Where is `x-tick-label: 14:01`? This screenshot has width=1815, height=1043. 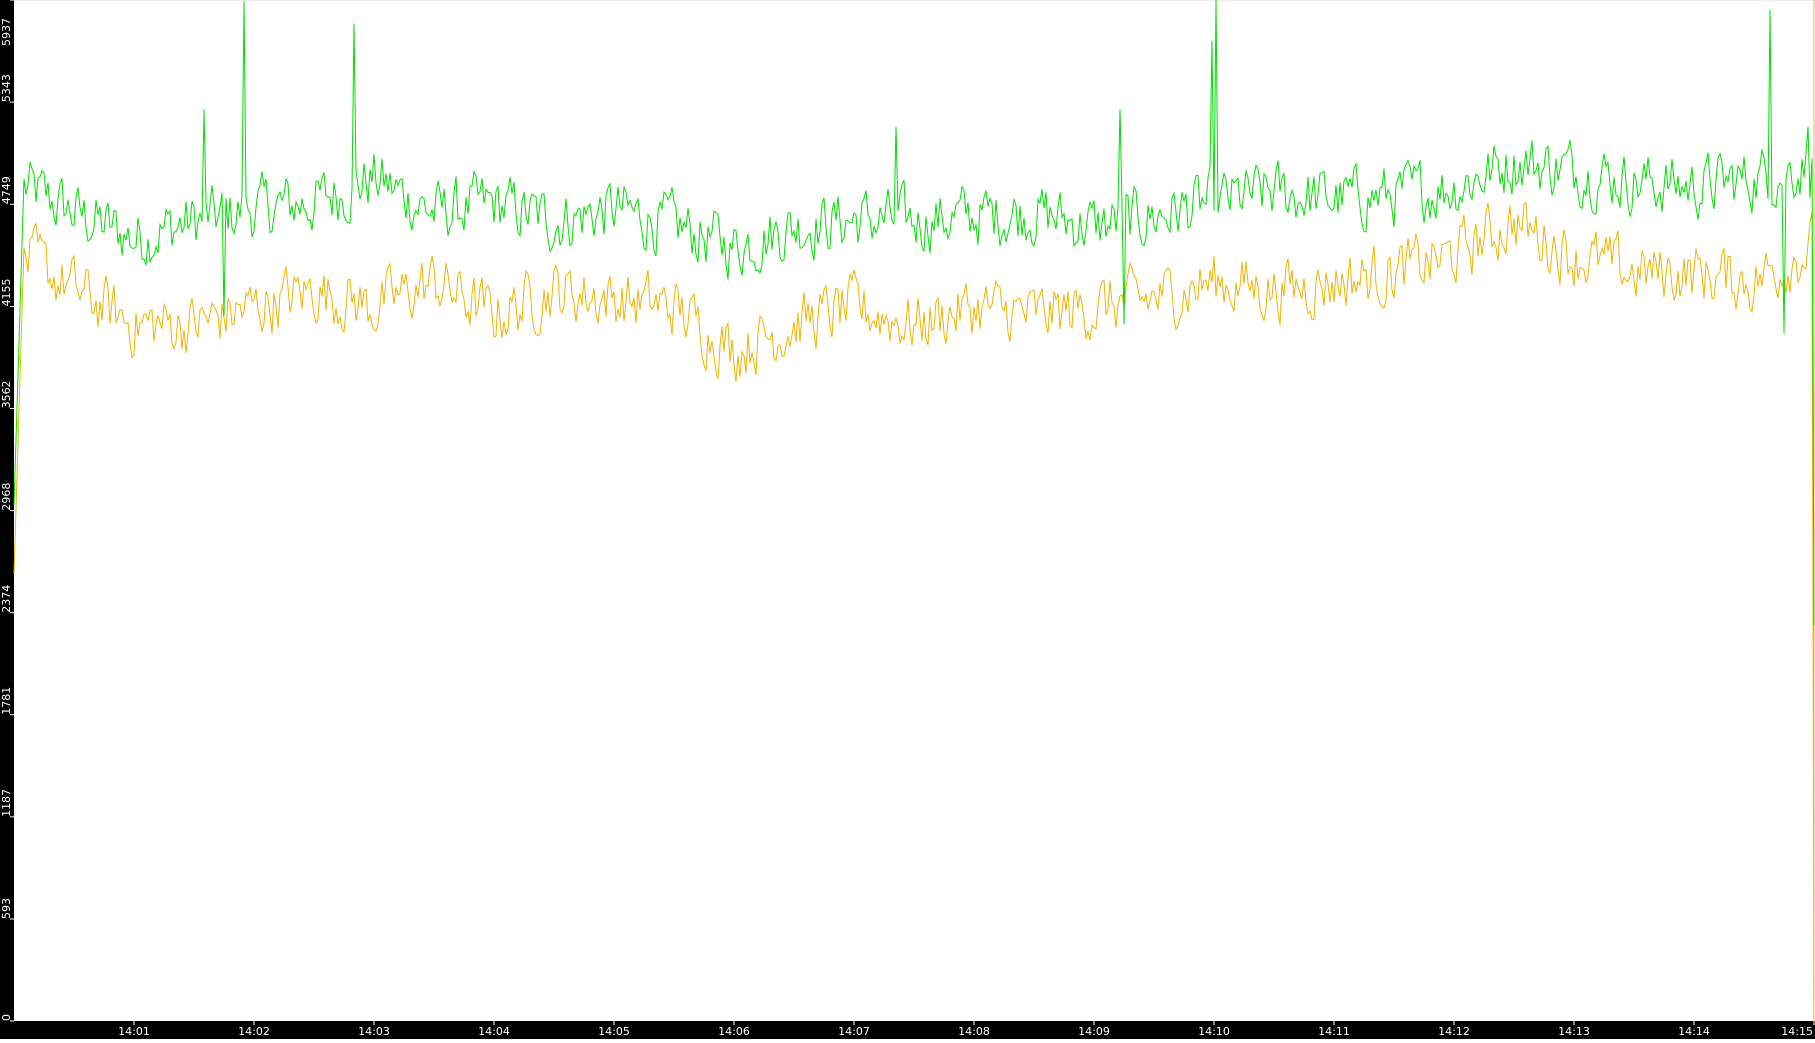
x-tick-label: 14:01 is located at coordinates (134, 1031).